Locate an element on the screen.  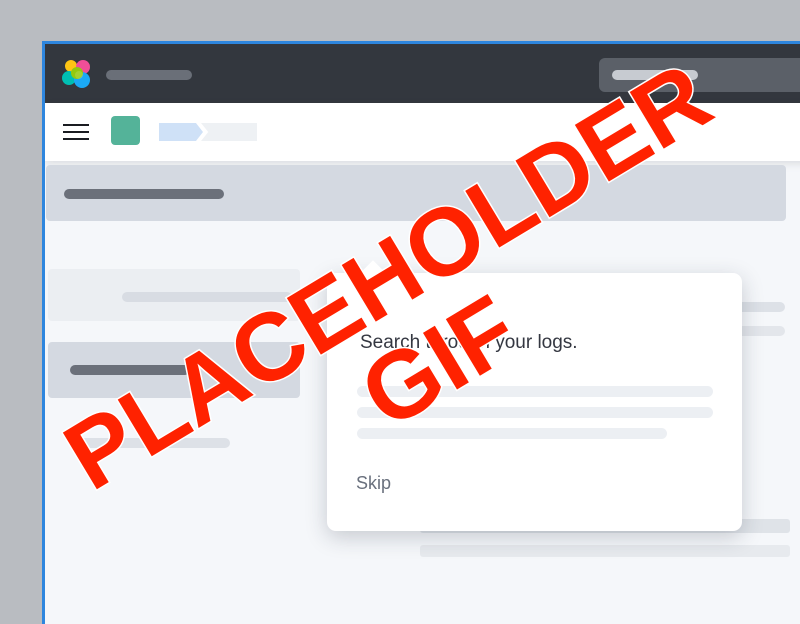
app-title-placeholder is located at coordinates (149, 75).